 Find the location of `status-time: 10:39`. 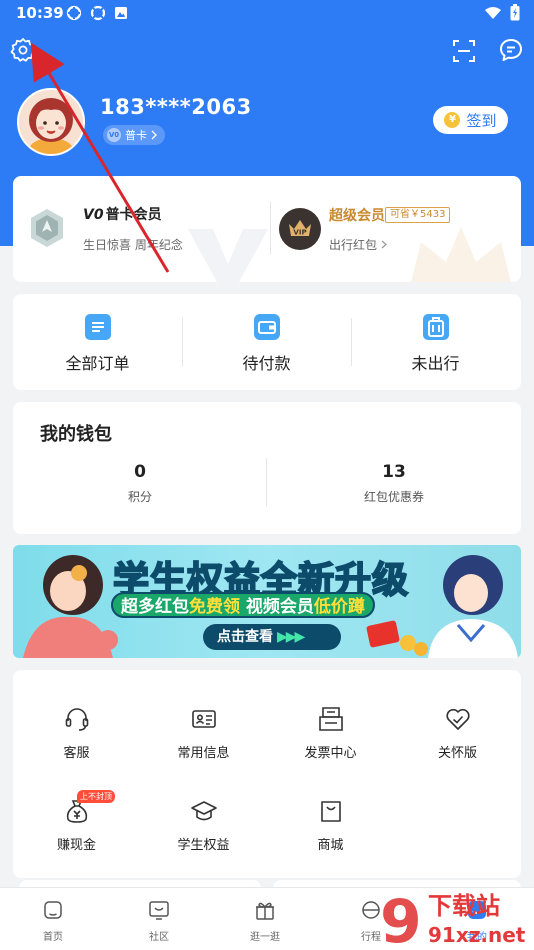

status-time: 10:39 is located at coordinates (40, 13).